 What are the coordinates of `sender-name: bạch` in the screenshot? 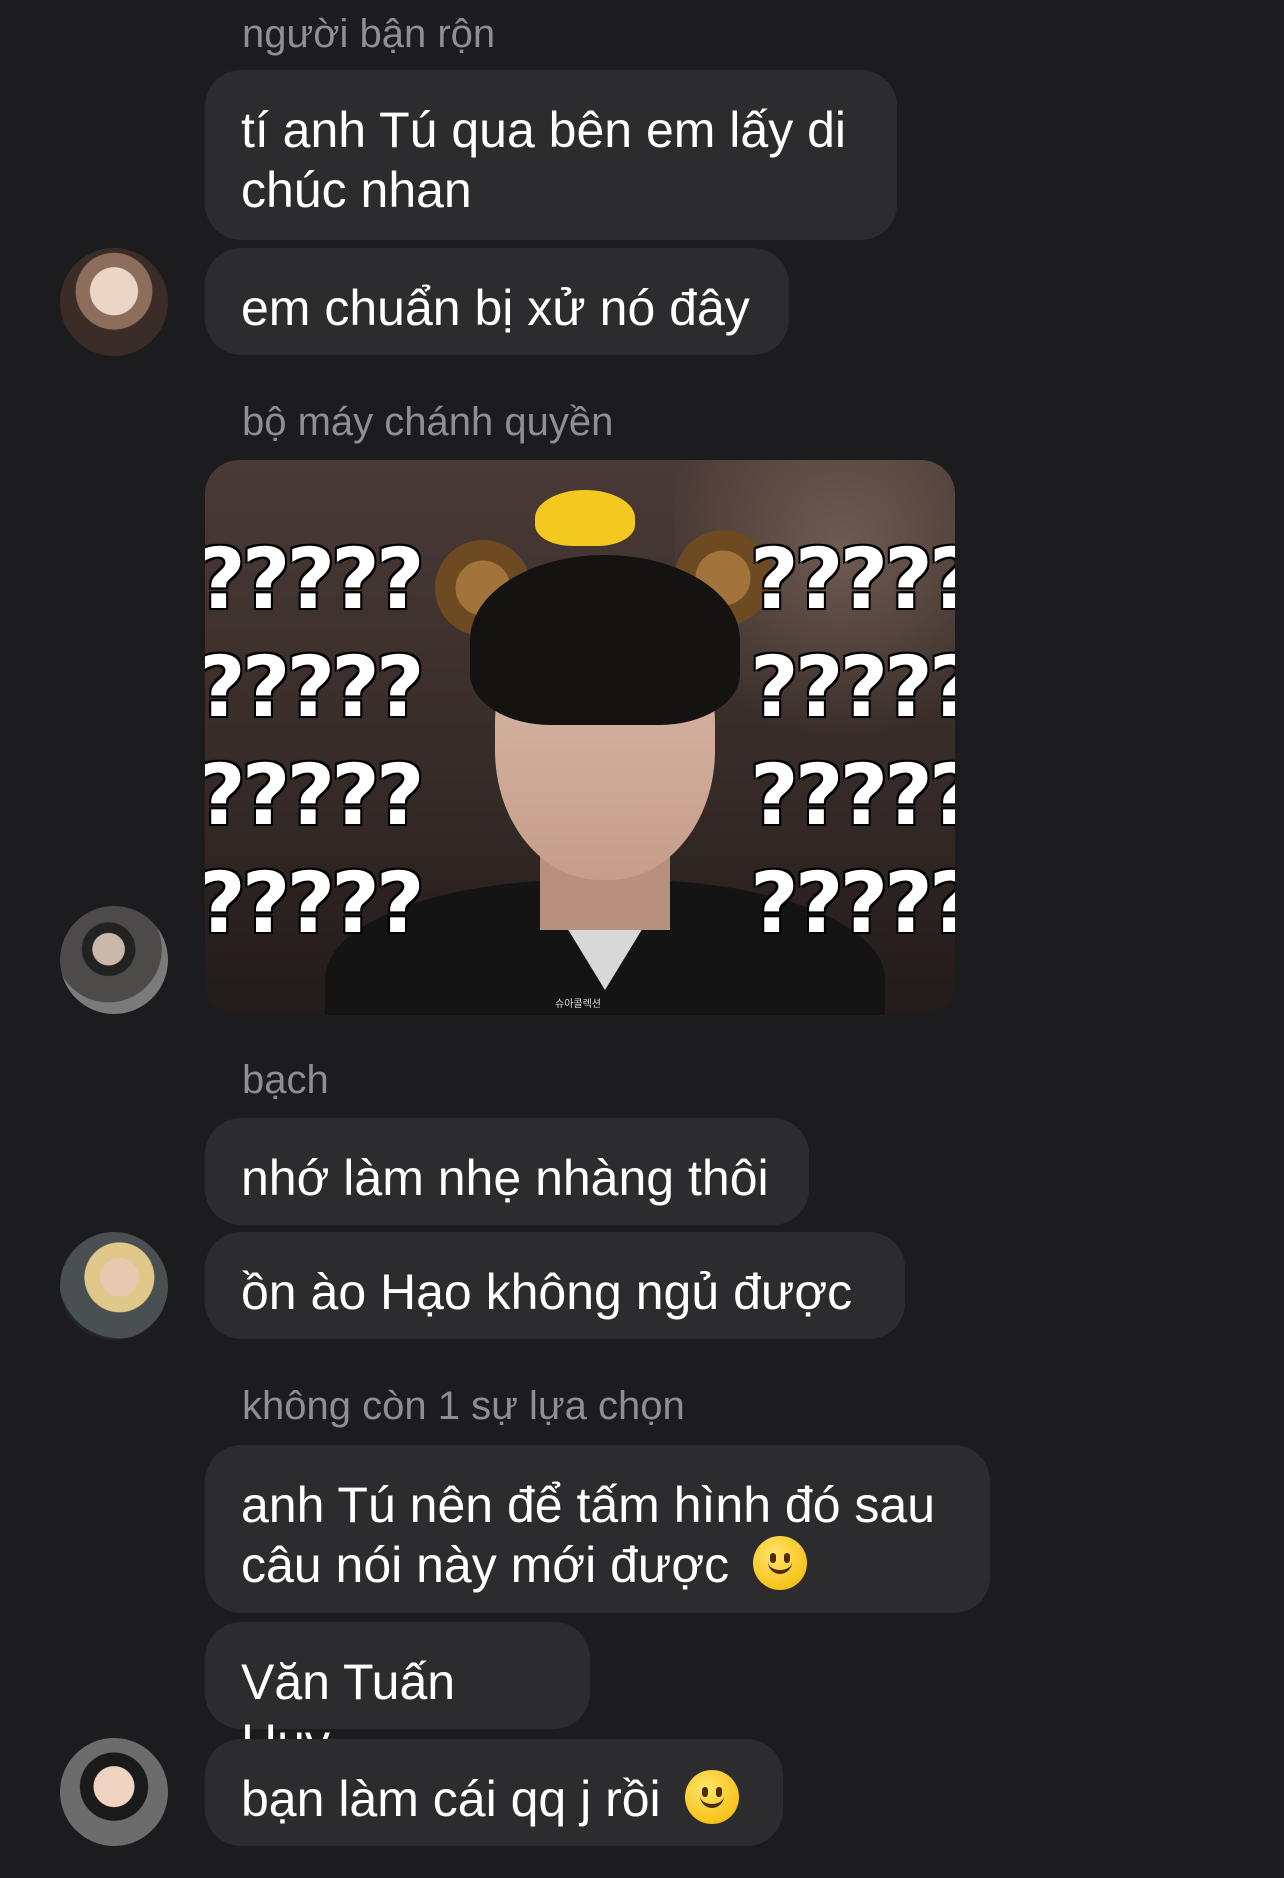 It's located at (285, 1080).